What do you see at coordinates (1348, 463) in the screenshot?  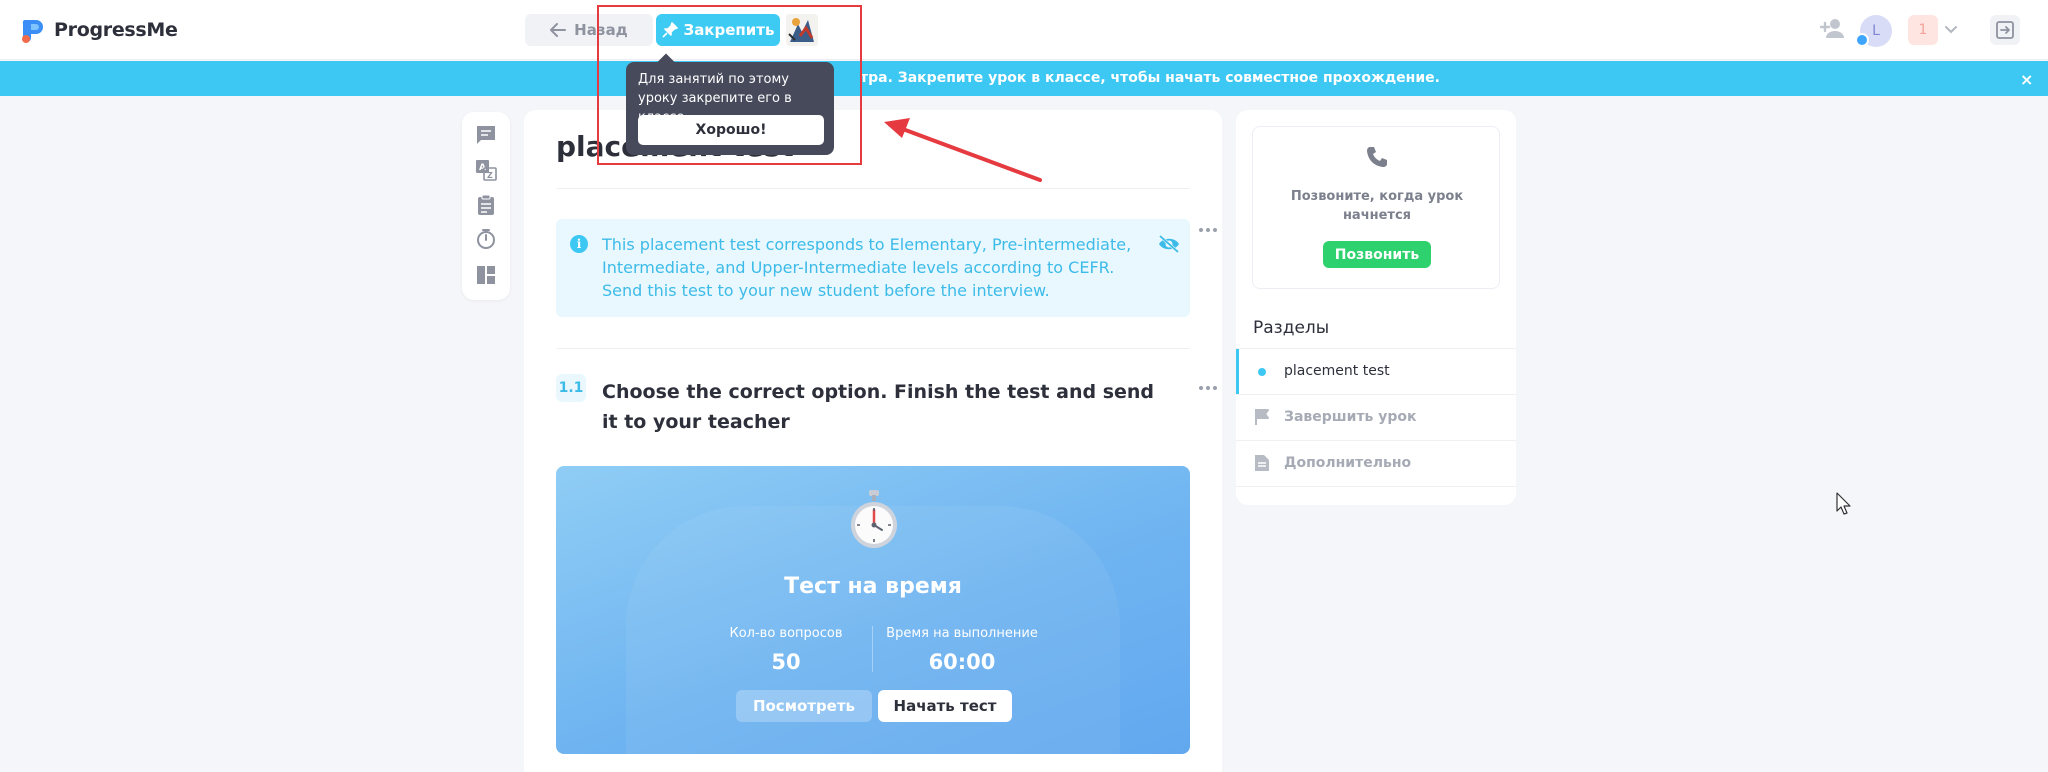 I see `section-label: Дополнительно` at bounding box center [1348, 463].